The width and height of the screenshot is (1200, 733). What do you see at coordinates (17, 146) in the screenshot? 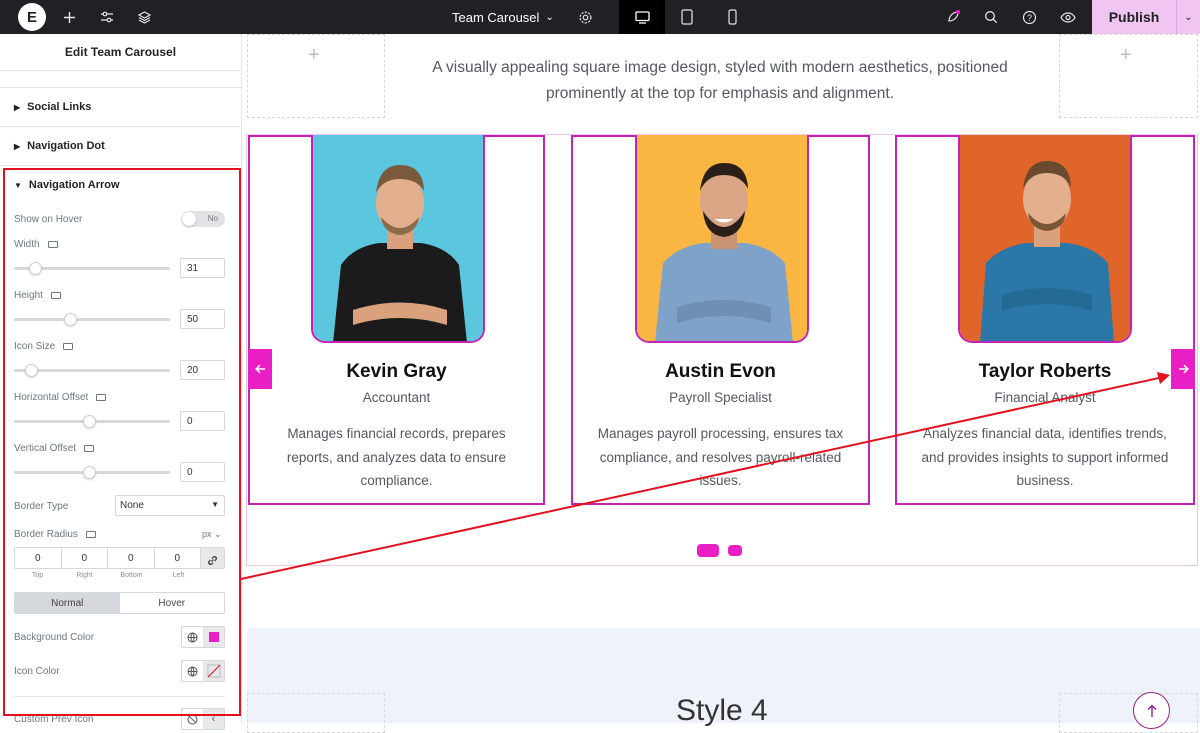
I see `caret-right-icon: ▶` at bounding box center [17, 146].